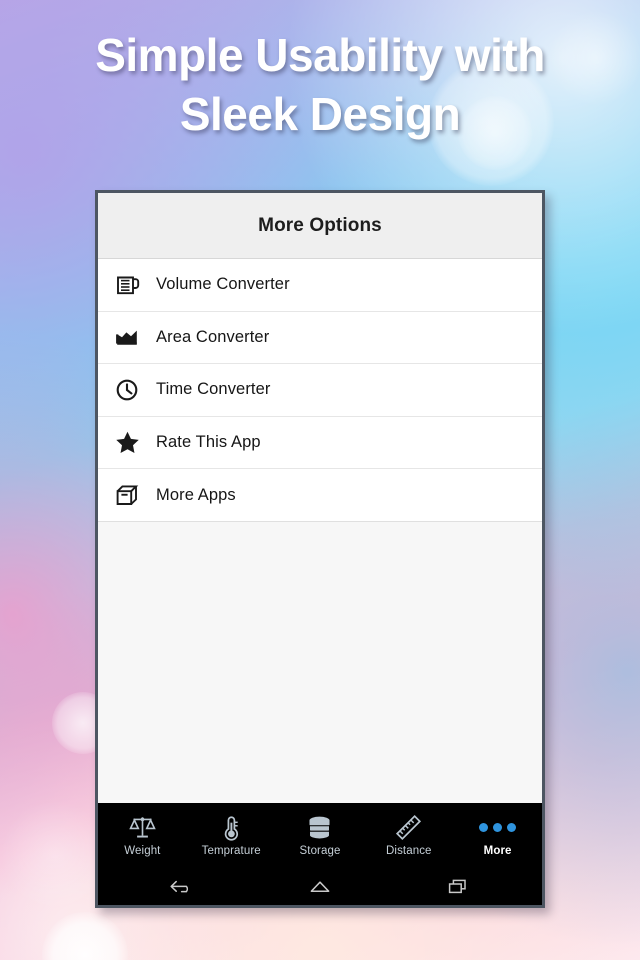  Describe the element at coordinates (127, 337) in the screenshot. I see `terrain-icon` at that location.